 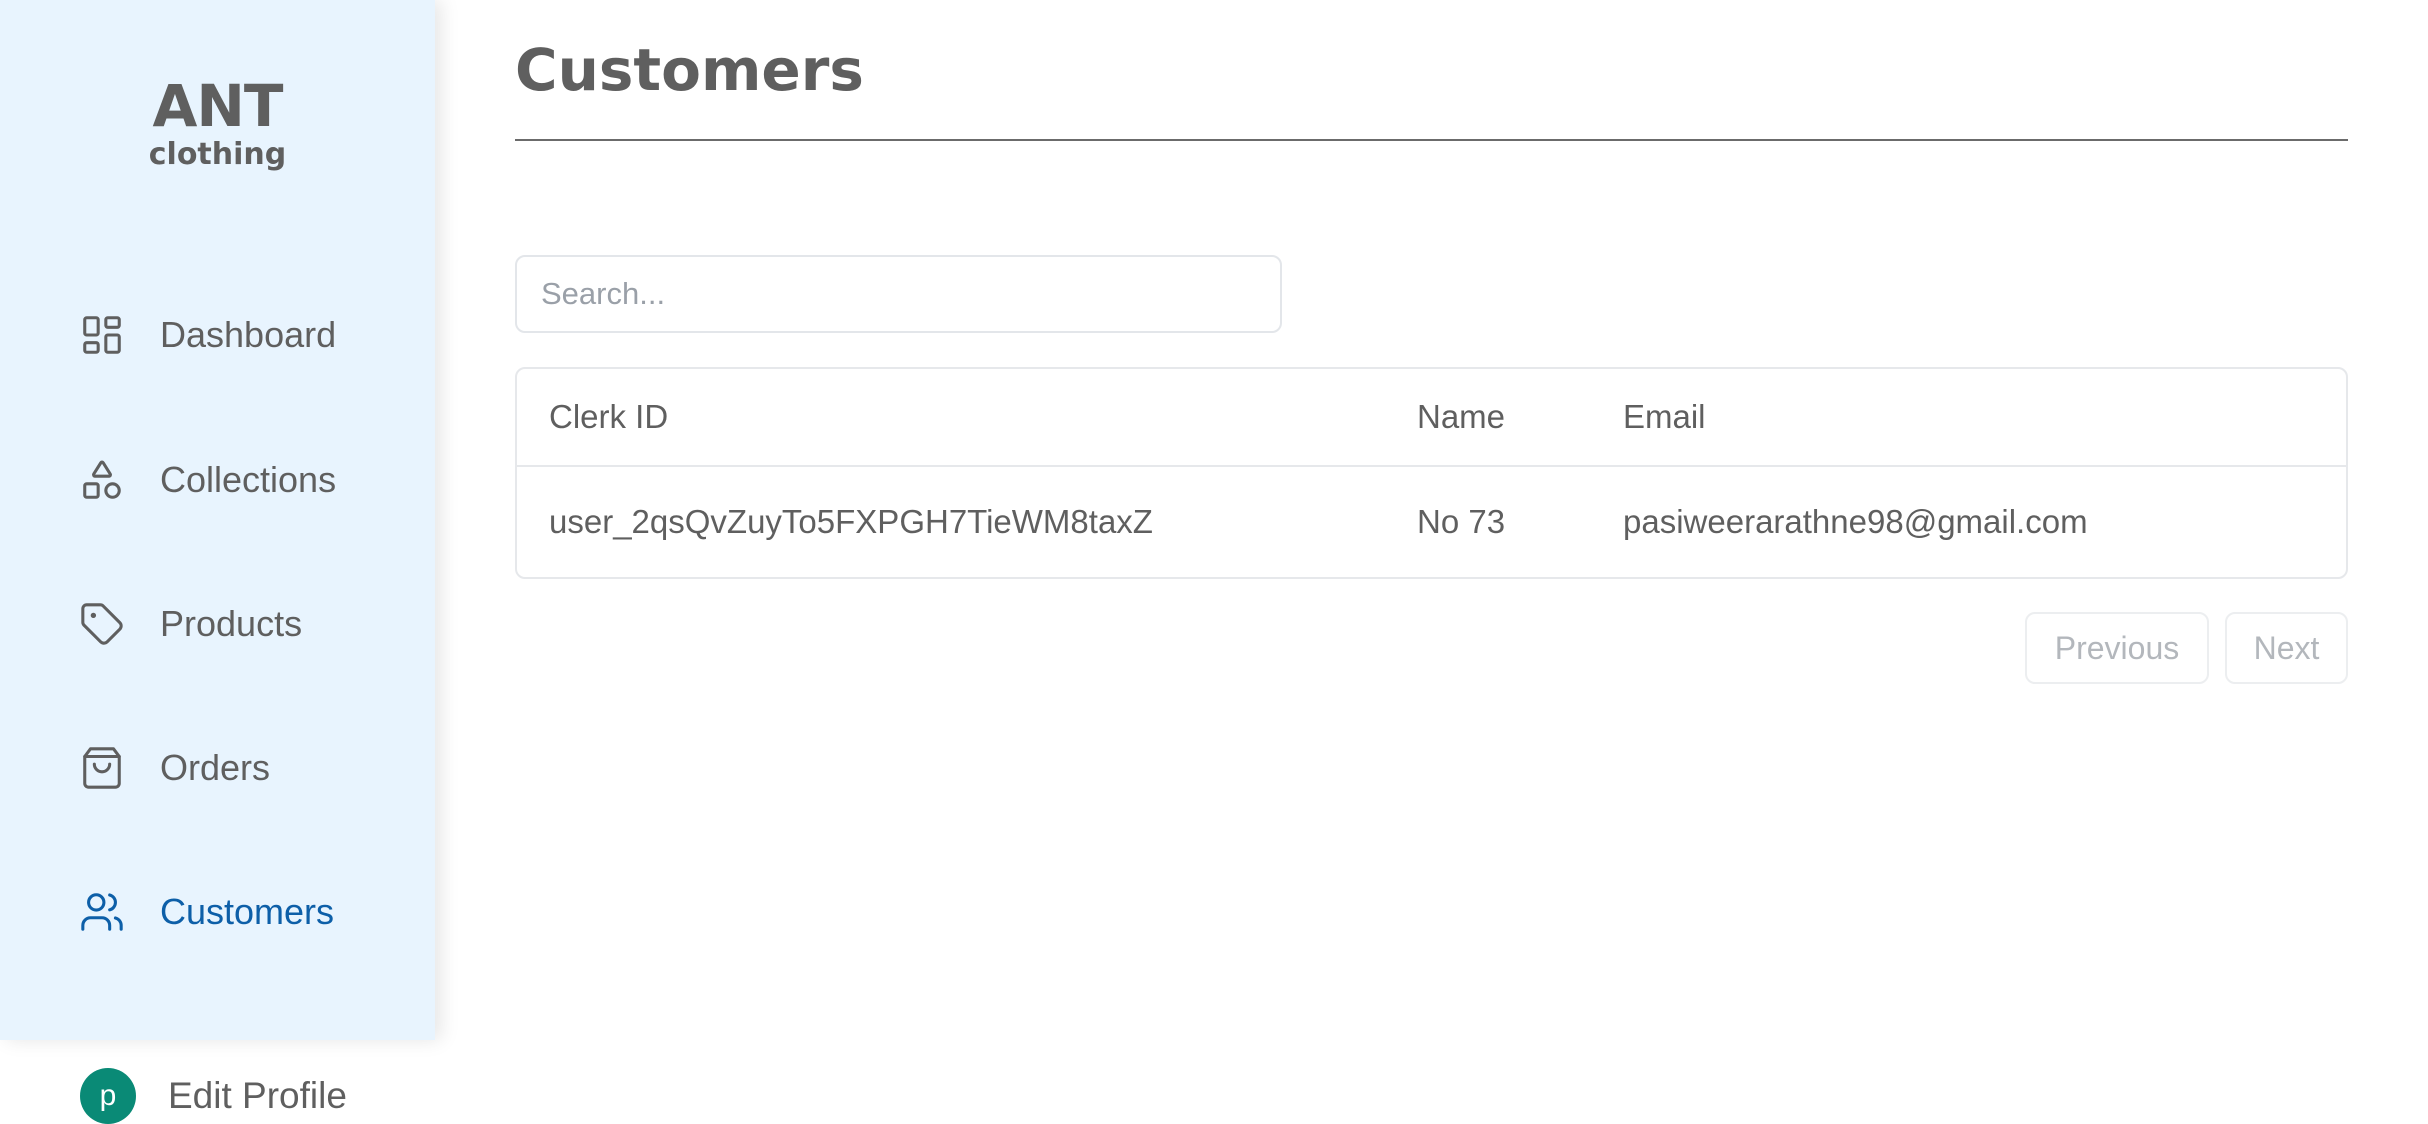 What do you see at coordinates (257, 1095) in the screenshot?
I see `edit-profile-label: Edit Profile` at bounding box center [257, 1095].